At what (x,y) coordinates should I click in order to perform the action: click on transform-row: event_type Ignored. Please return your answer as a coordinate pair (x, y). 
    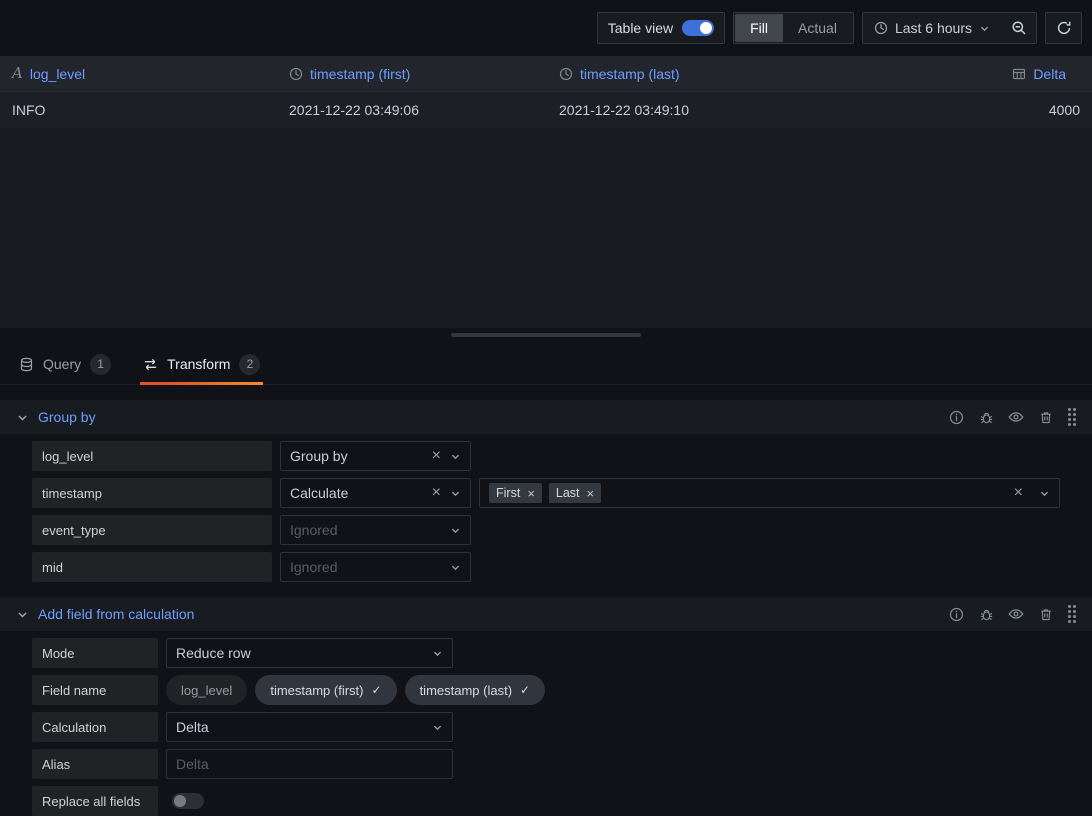
    Looking at the image, I should click on (546, 530).